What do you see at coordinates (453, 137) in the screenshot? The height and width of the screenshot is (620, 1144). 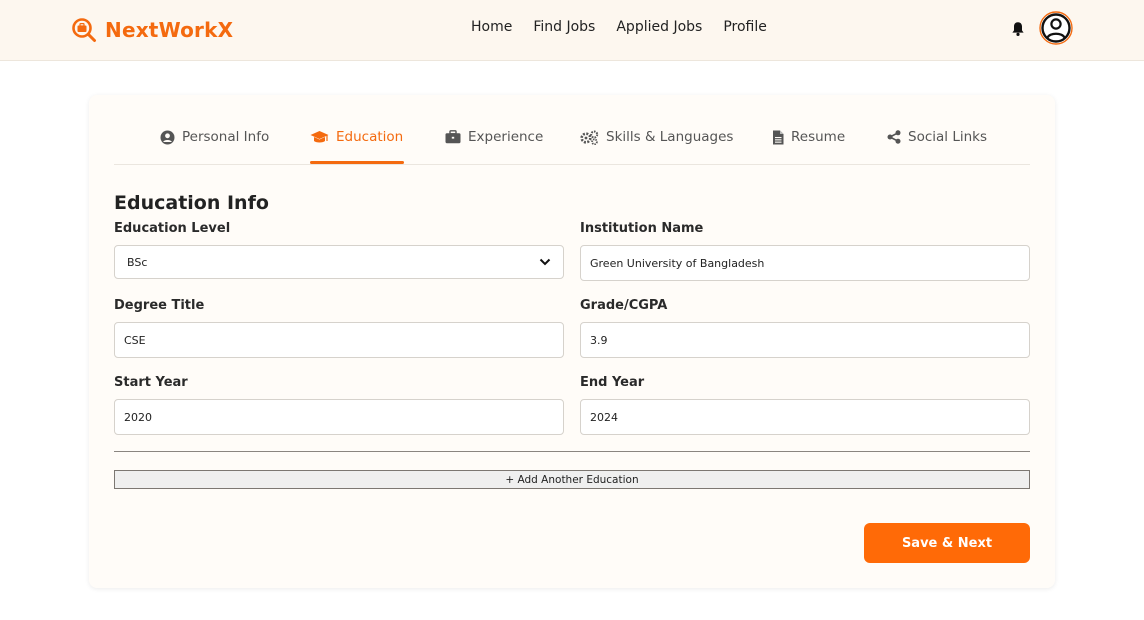 I see `briefcase-icon` at bounding box center [453, 137].